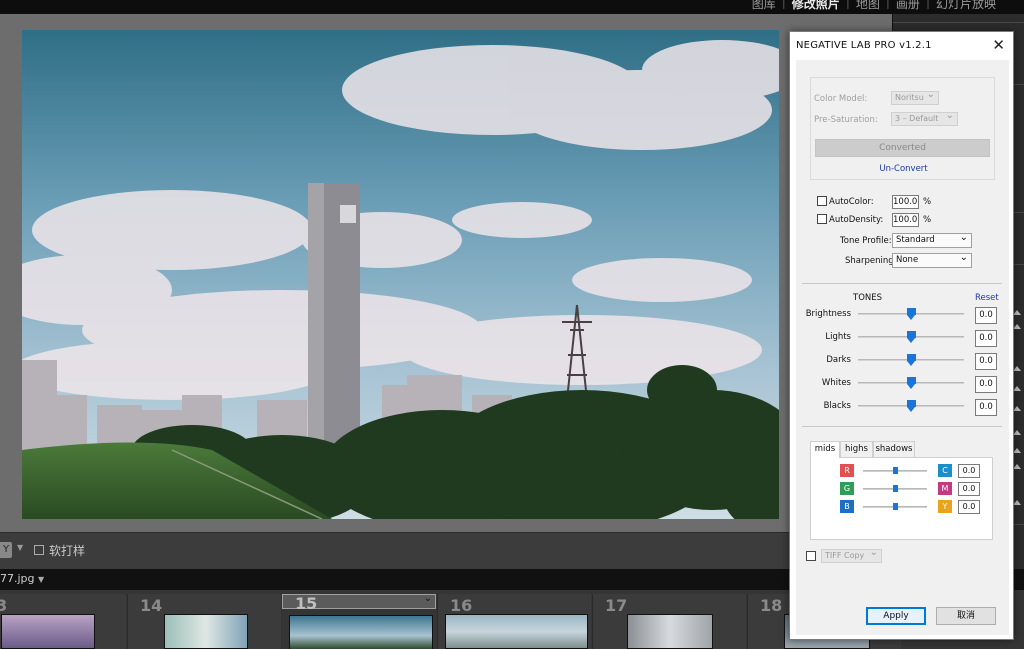 The height and width of the screenshot is (649, 1024). Describe the element at coordinates (969, 489) in the screenshot. I see `green-magenta-value: 0.0` at that location.